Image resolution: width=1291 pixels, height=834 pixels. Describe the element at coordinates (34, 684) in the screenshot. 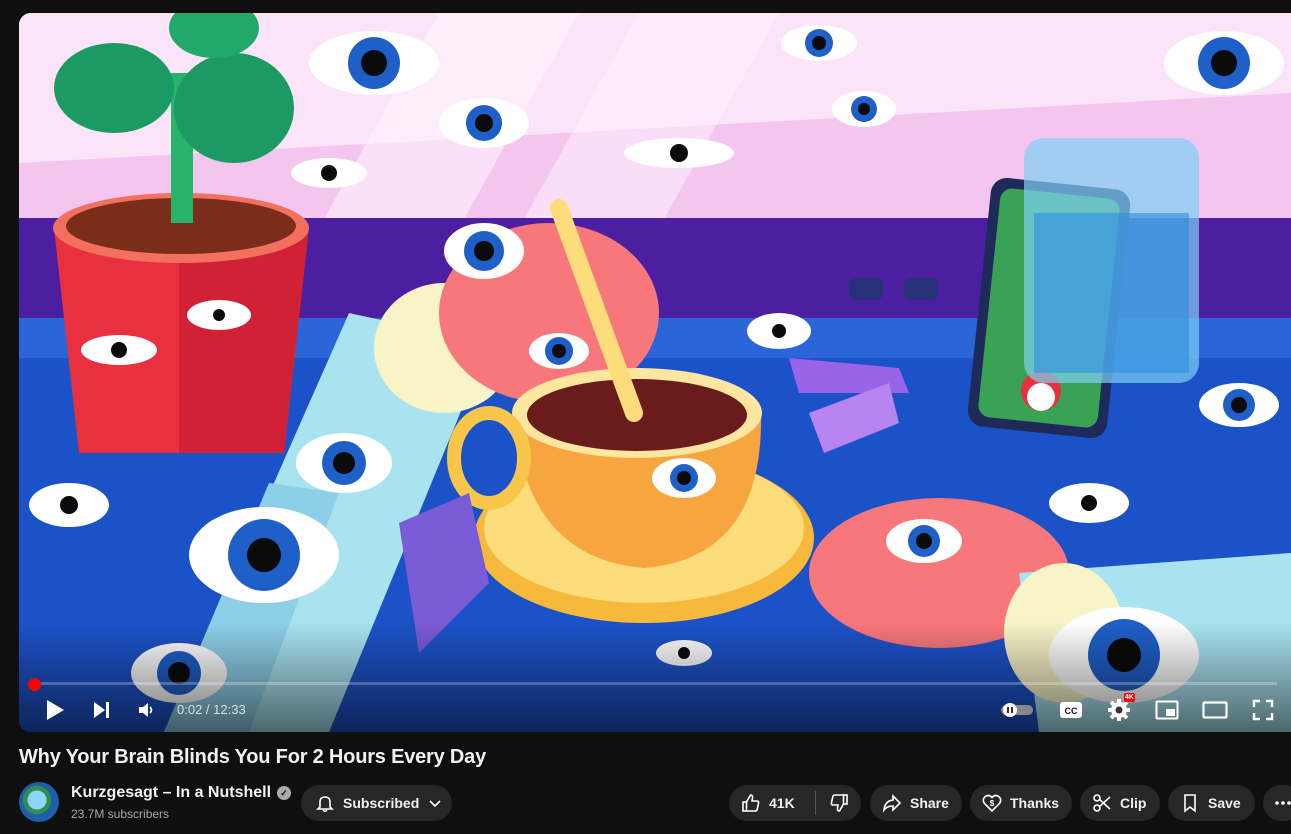

I see `progress-scrubber` at that location.